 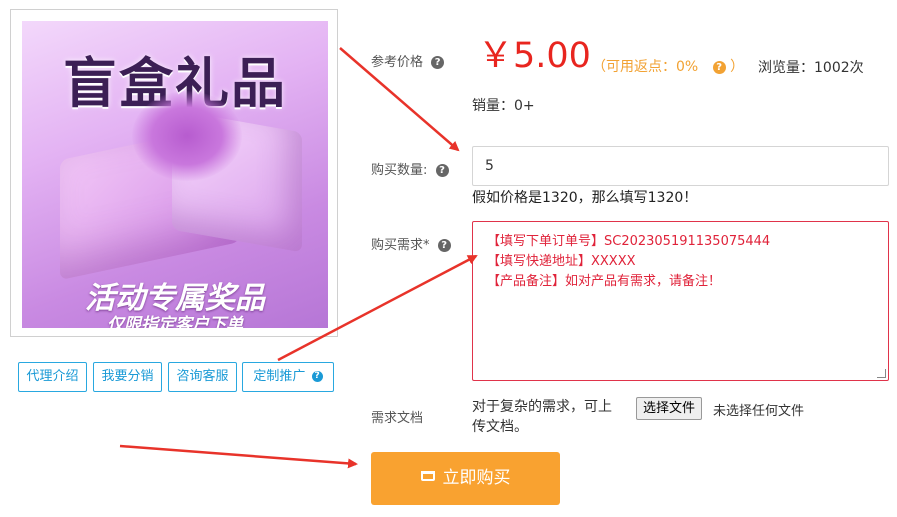 What do you see at coordinates (317, 376) in the screenshot?
I see `question-icon: ?` at bounding box center [317, 376].